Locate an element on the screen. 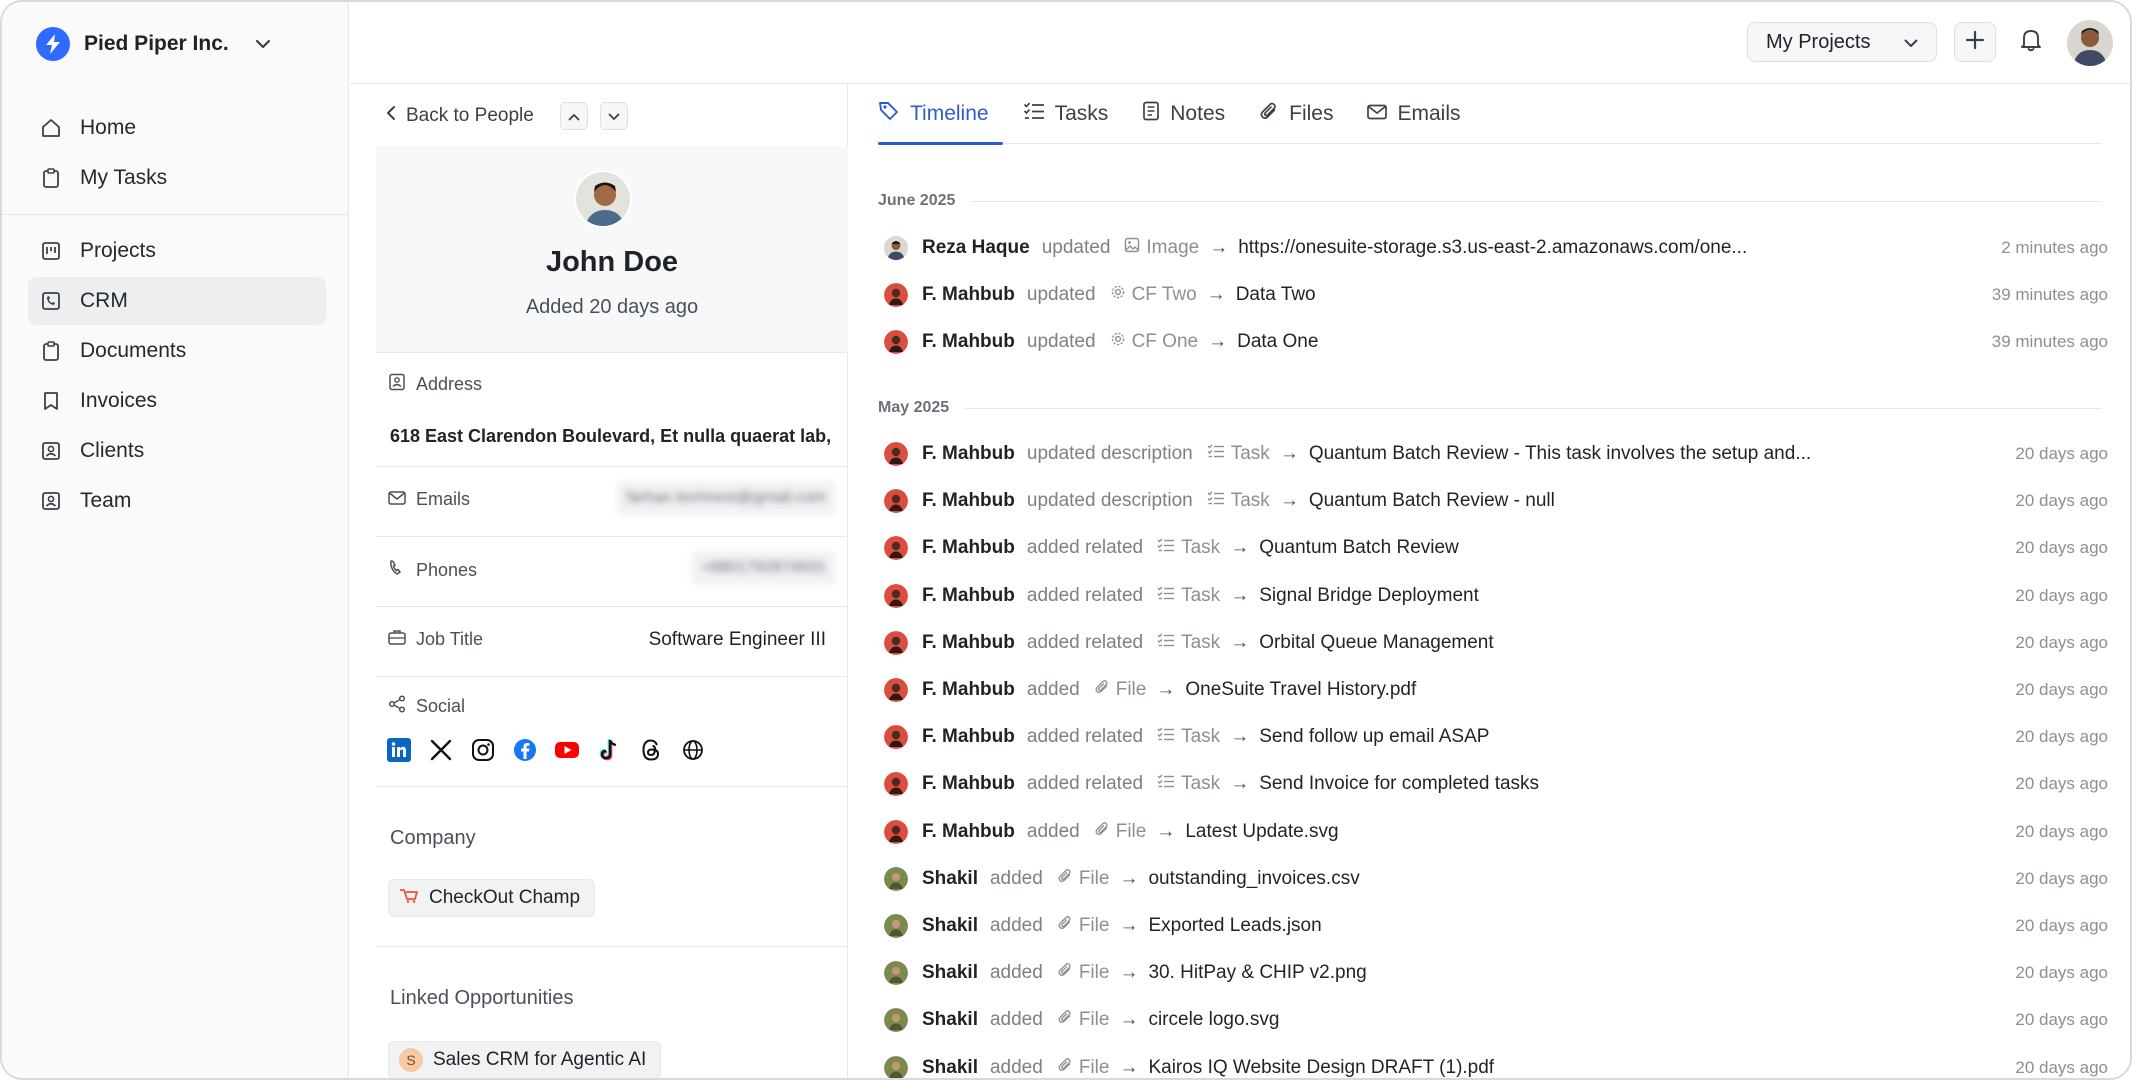 The height and width of the screenshot is (1080, 2132). email-value: farhan.technext@gmail.com is located at coordinates (726, 498).